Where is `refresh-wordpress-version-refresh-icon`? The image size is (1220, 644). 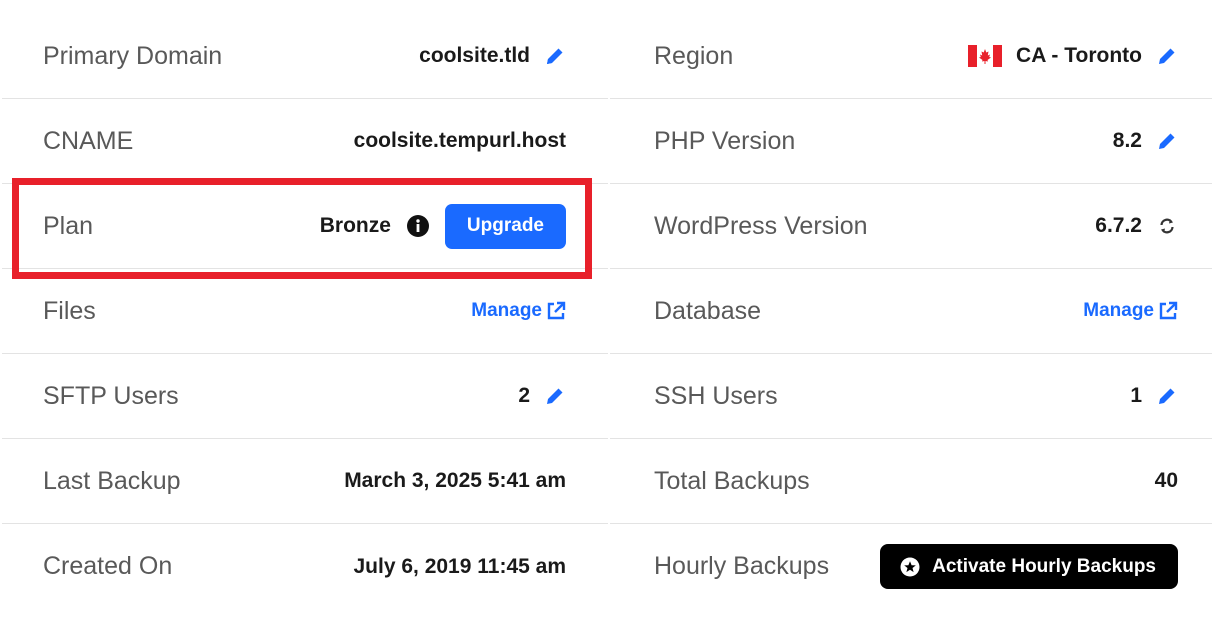
refresh-wordpress-version-refresh-icon is located at coordinates (1167, 226).